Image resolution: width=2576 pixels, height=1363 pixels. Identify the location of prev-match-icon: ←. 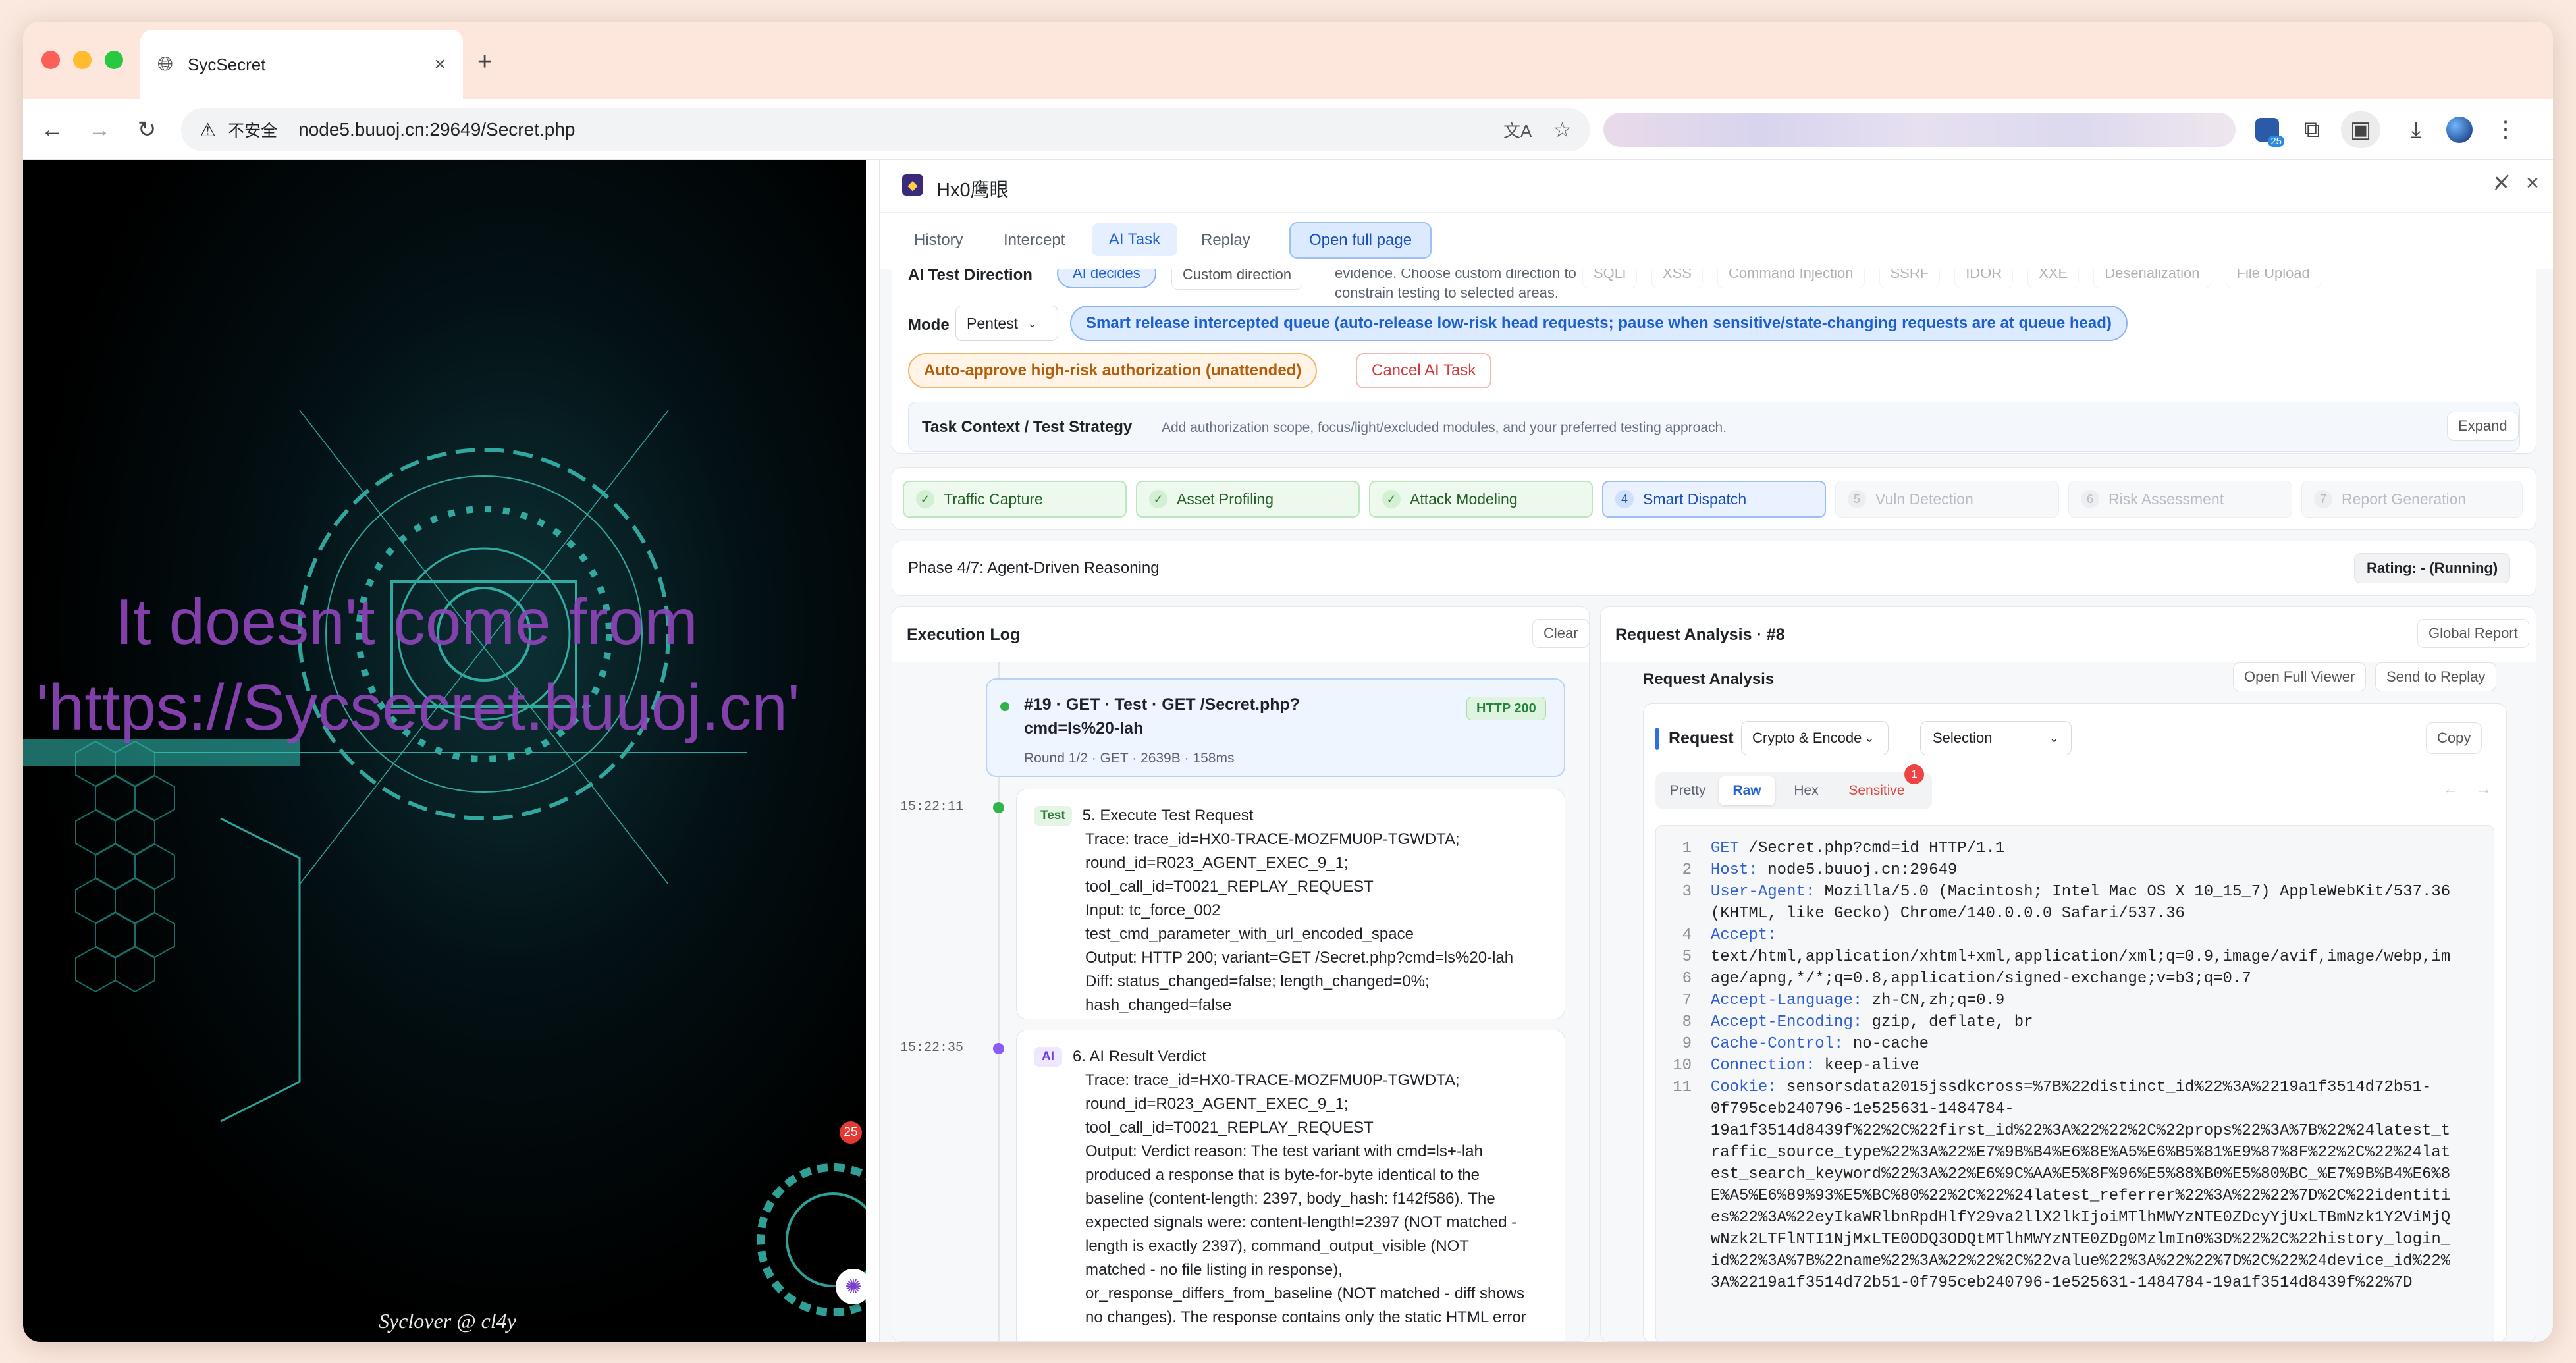
(2451, 789).